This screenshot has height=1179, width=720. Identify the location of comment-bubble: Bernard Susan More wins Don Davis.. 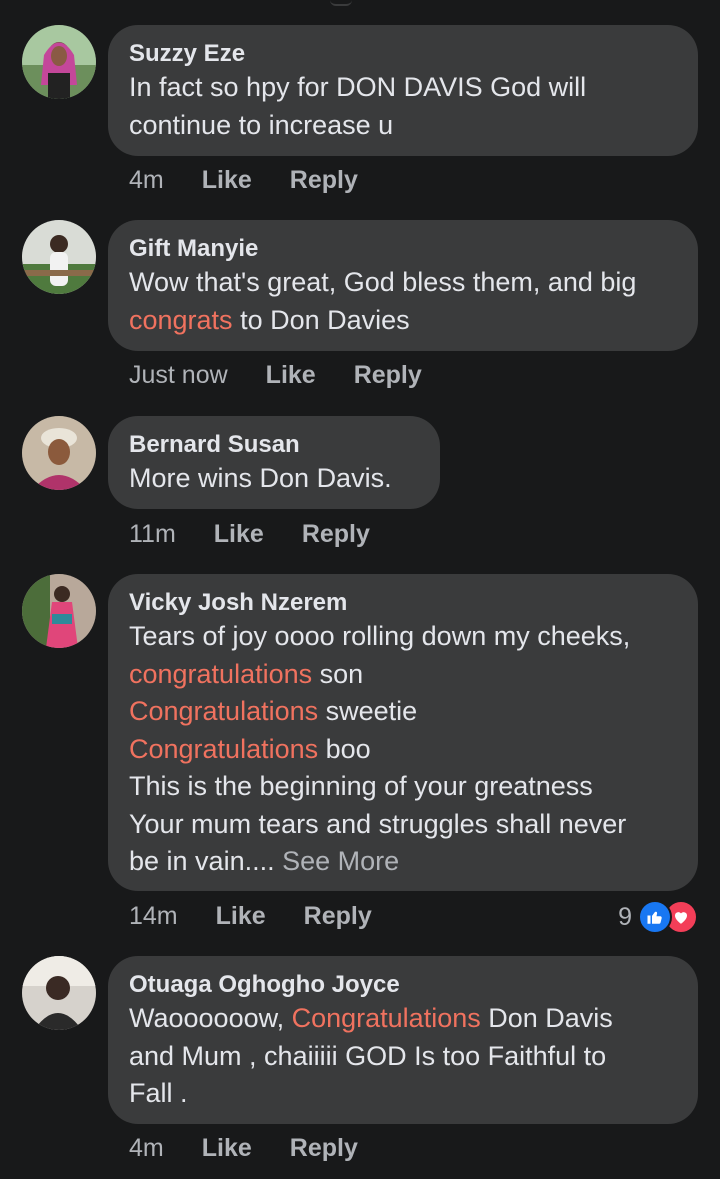
(274, 462).